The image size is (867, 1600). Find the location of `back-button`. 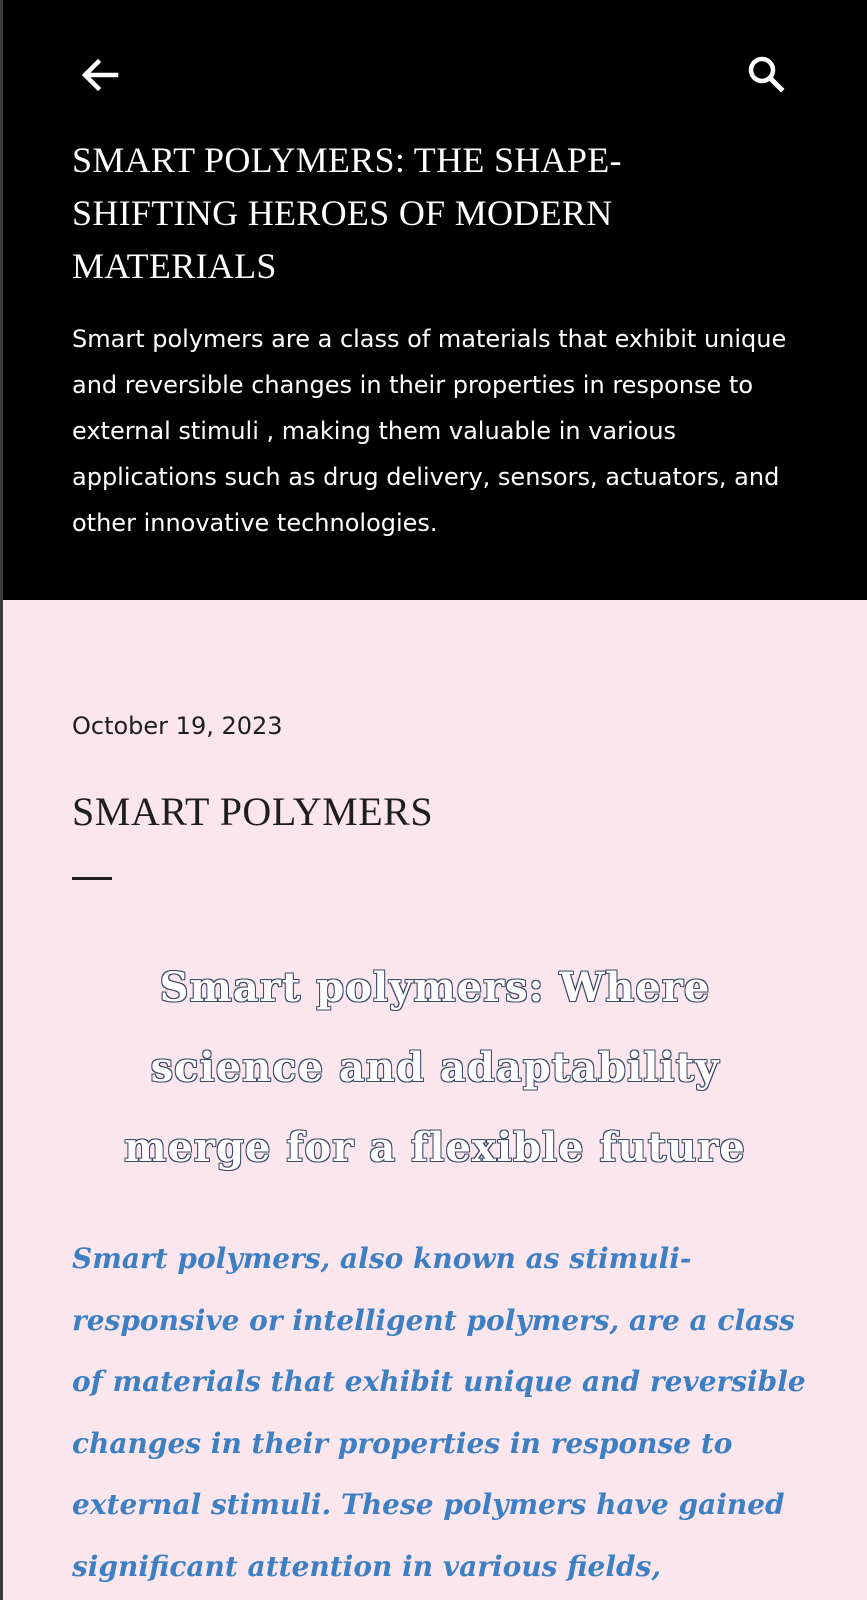

back-button is located at coordinates (99, 75).